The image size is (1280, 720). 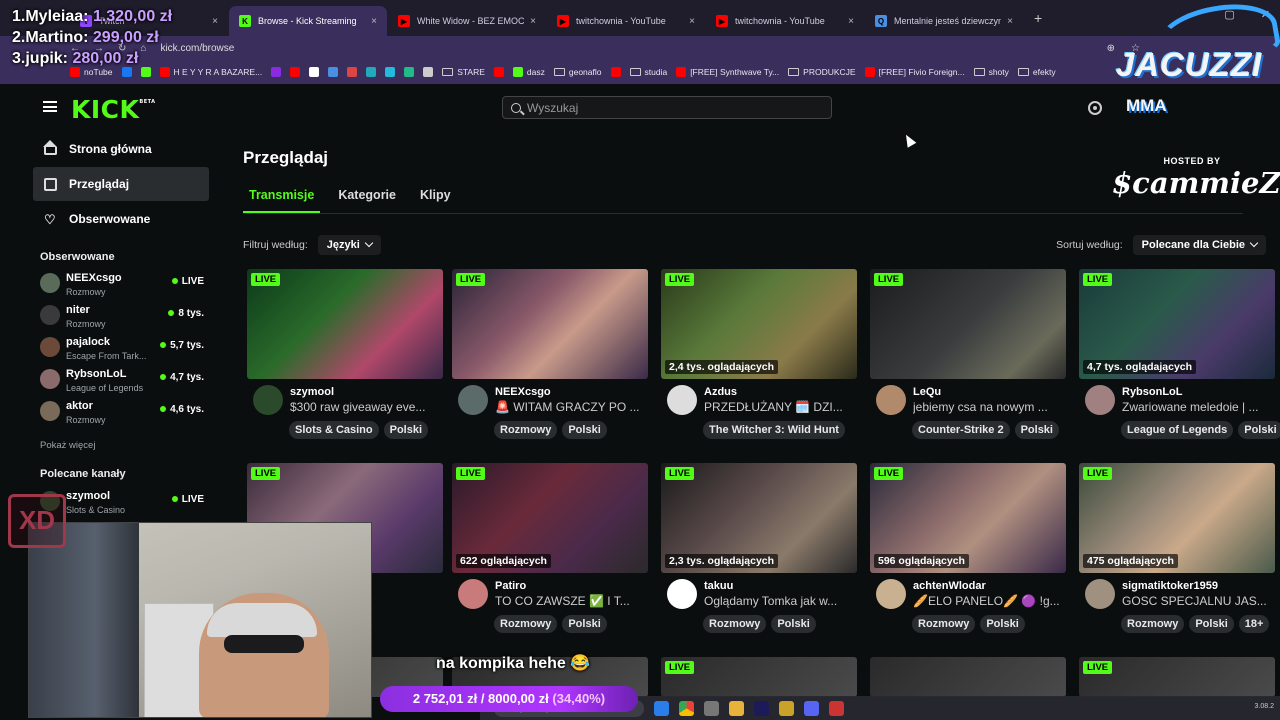 What do you see at coordinates (121, 184) in the screenshot?
I see `sidebar-nav-1: Przeglądaj` at bounding box center [121, 184].